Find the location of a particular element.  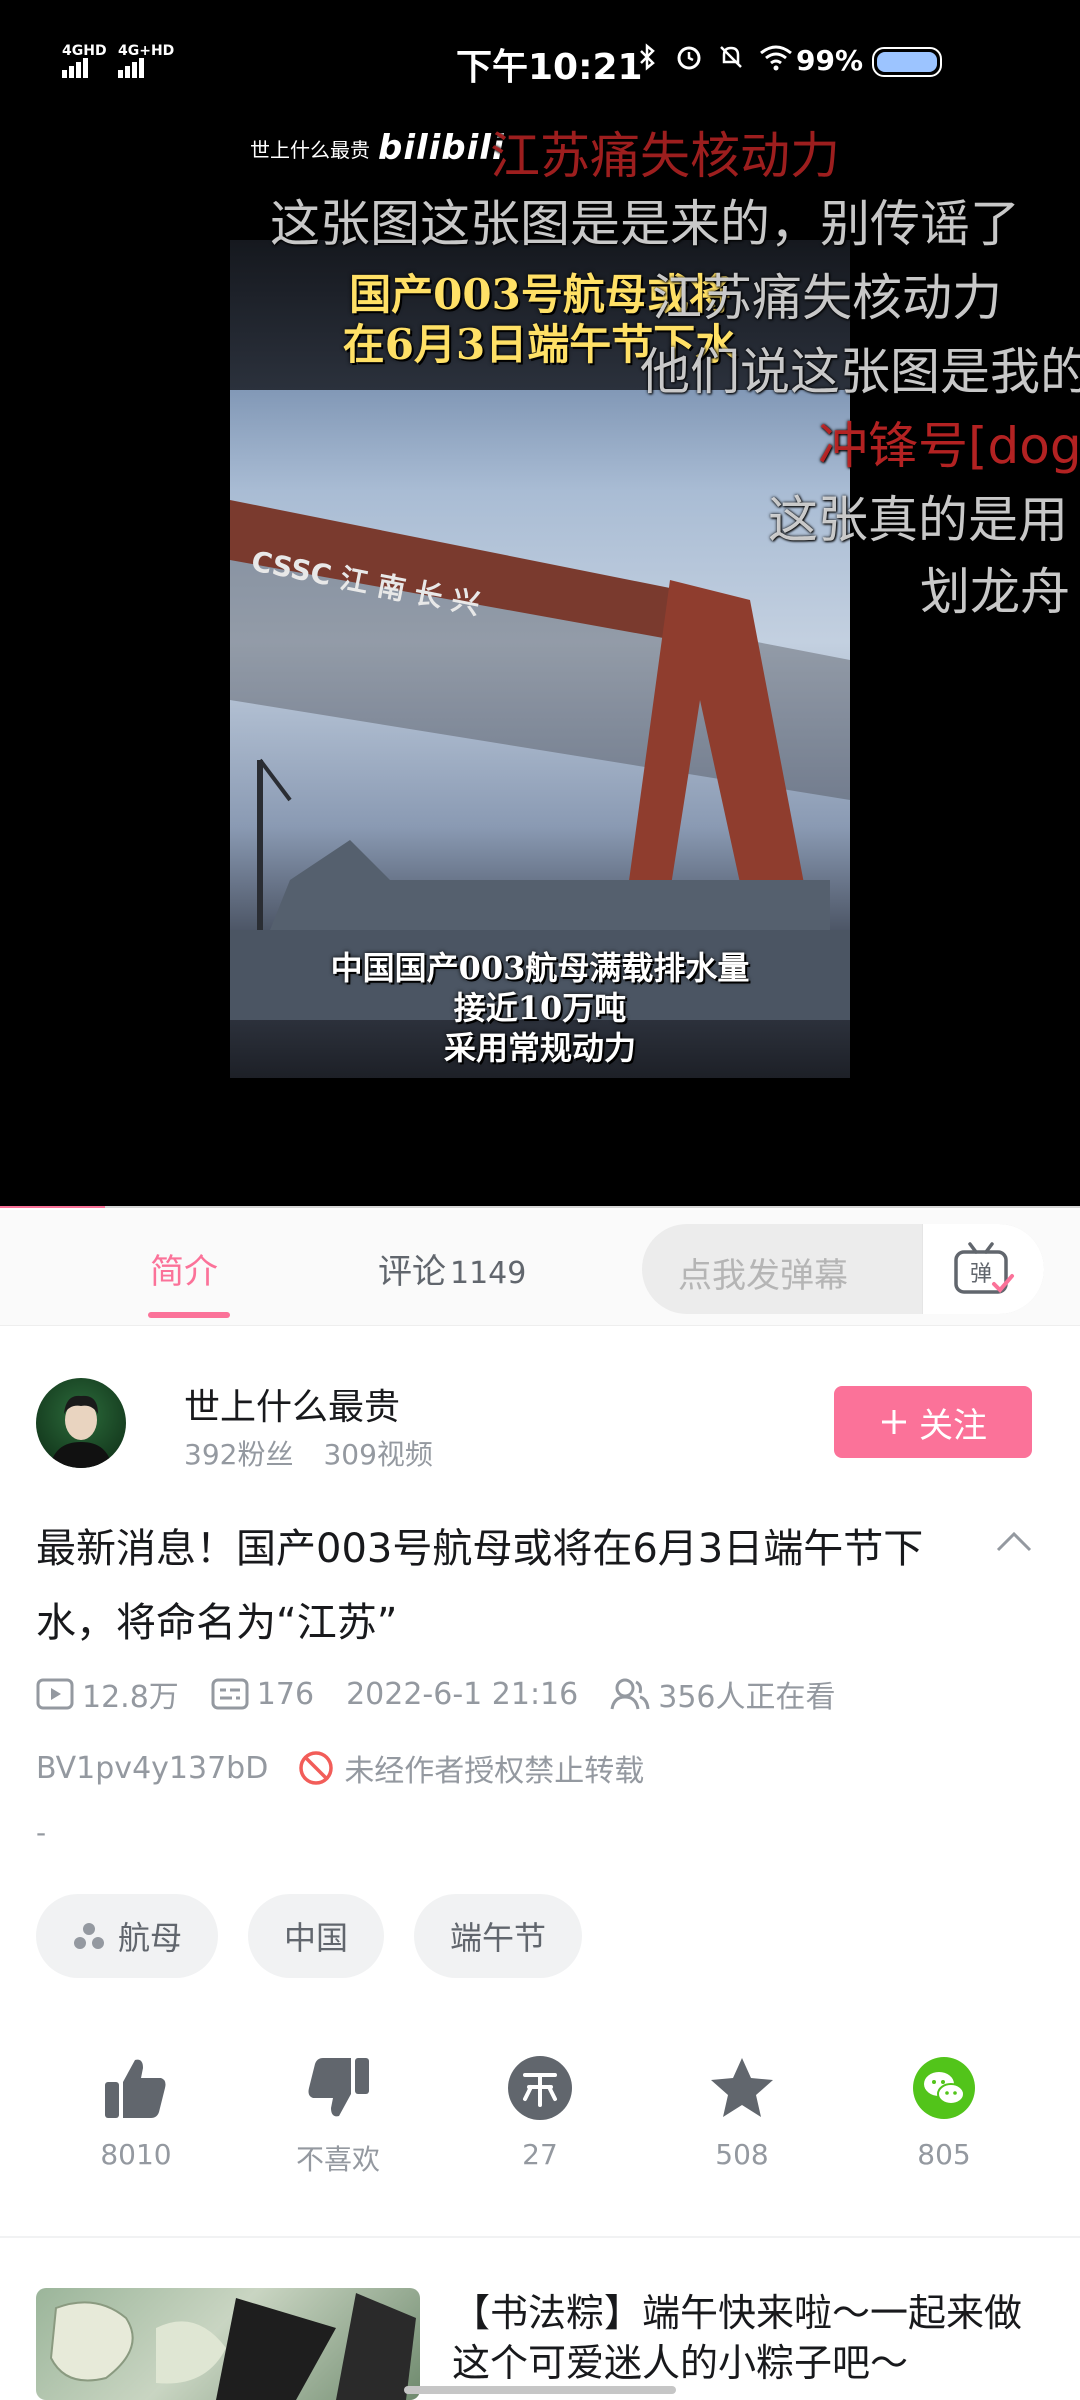

views-stat: 12.8万 is located at coordinates (107, 1694).